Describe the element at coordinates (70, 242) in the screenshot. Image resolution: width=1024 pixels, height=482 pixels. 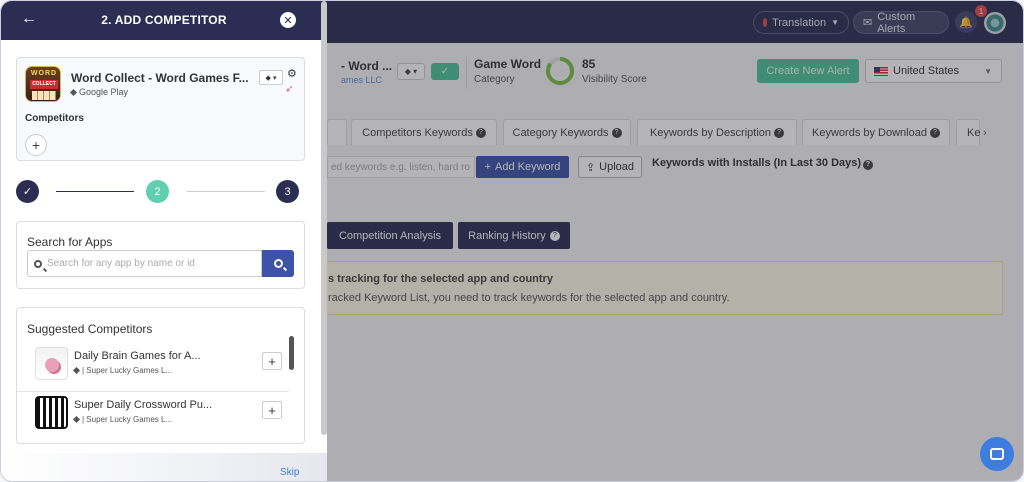
I see `search-apps-title: Search for Apps` at that location.